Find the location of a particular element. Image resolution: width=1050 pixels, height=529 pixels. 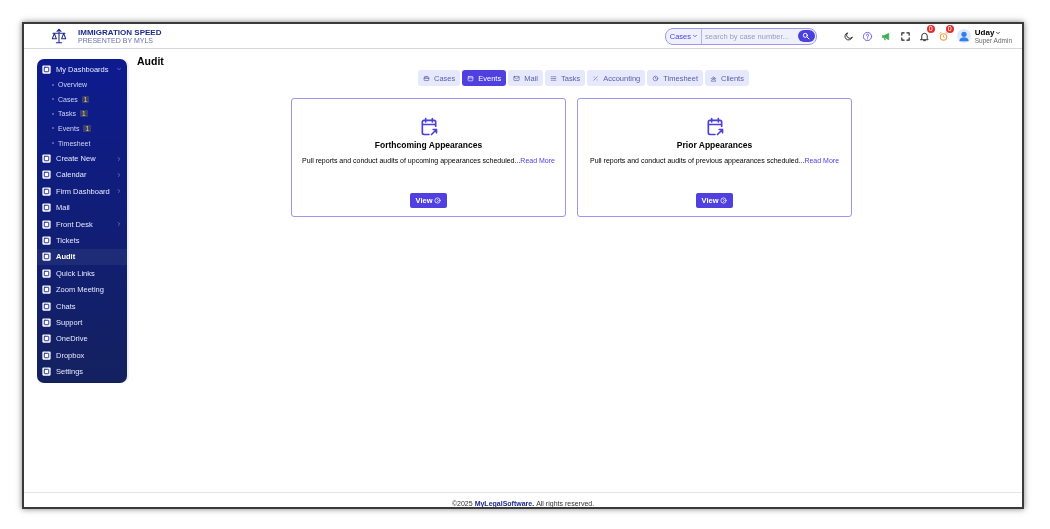

chevron-down-icon is located at coordinates (119, 69).